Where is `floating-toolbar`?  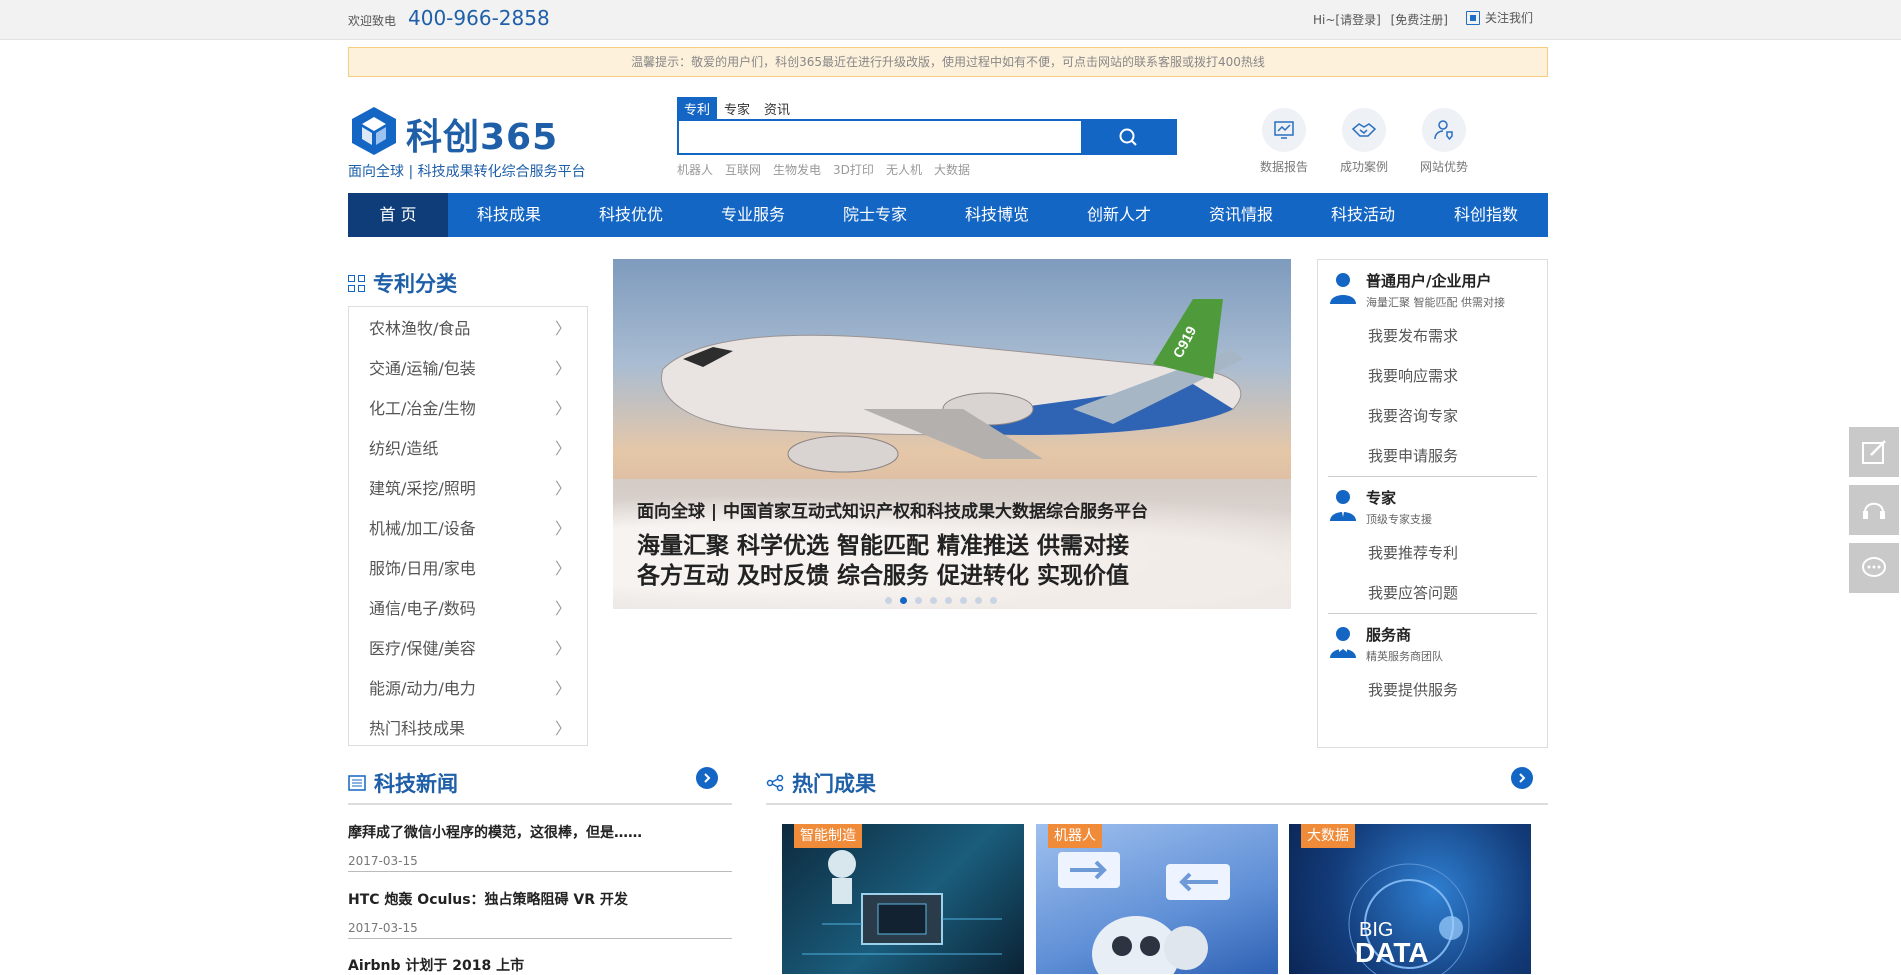
floating-toolbar is located at coordinates (1875, 514).